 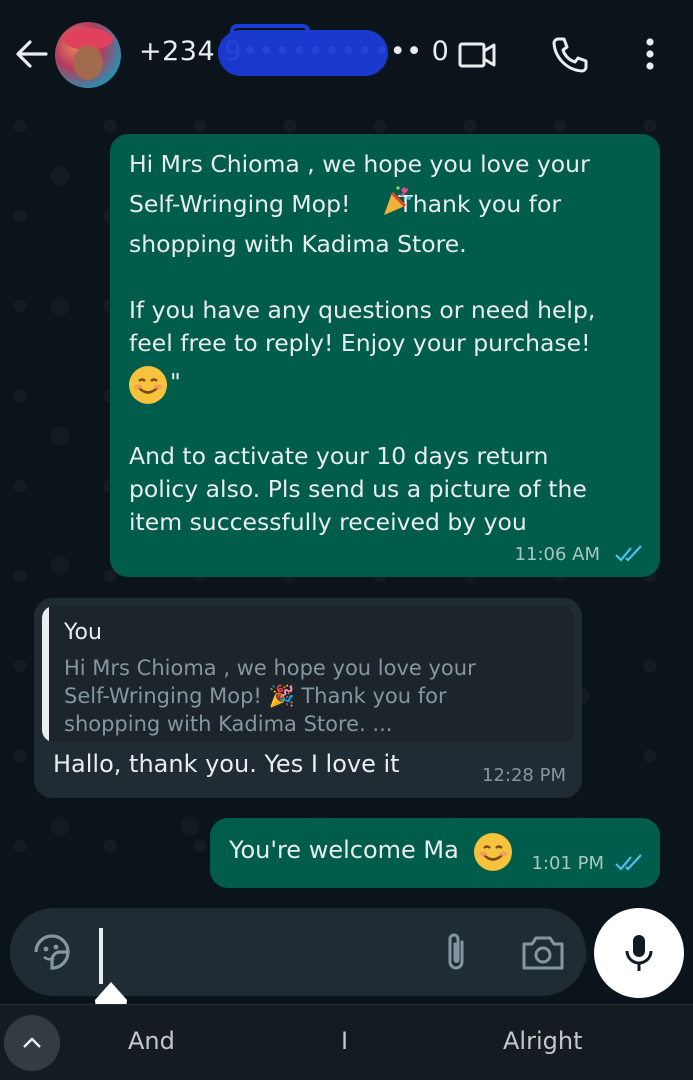 I want to click on mic-button, so click(x=639, y=953).